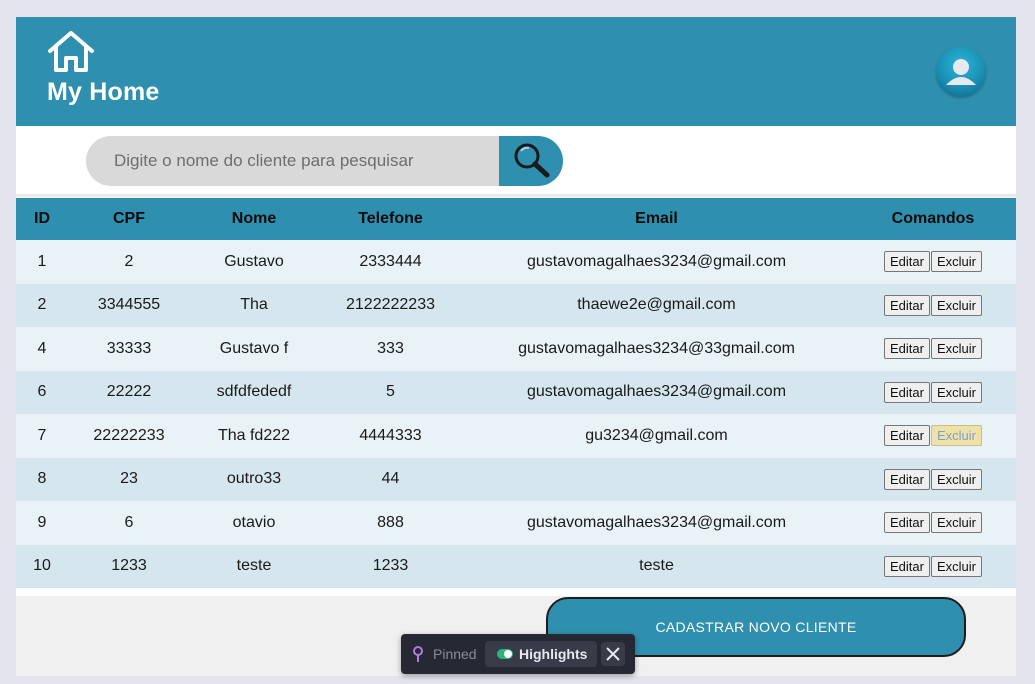 The height and width of the screenshot is (684, 1035). Describe the element at coordinates (293, 161) in the screenshot. I see `search-input` at that location.